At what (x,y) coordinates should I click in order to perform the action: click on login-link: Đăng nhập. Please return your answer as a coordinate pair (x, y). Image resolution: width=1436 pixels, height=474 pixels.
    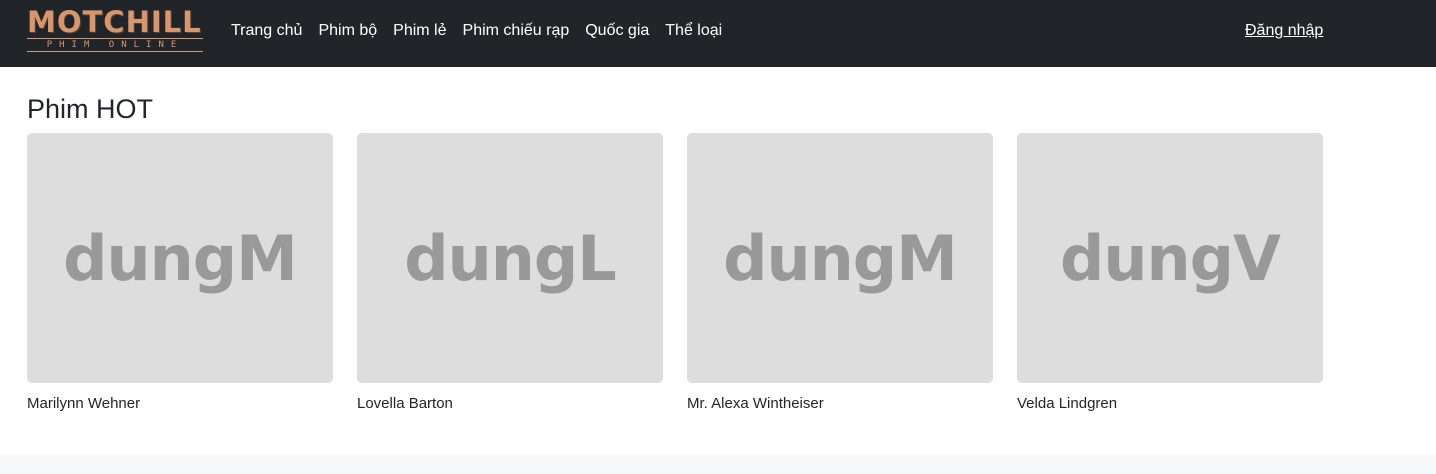
    Looking at the image, I should click on (1284, 31).